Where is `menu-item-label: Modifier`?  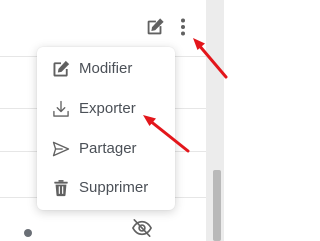
menu-item-label: Modifier is located at coordinates (106, 68).